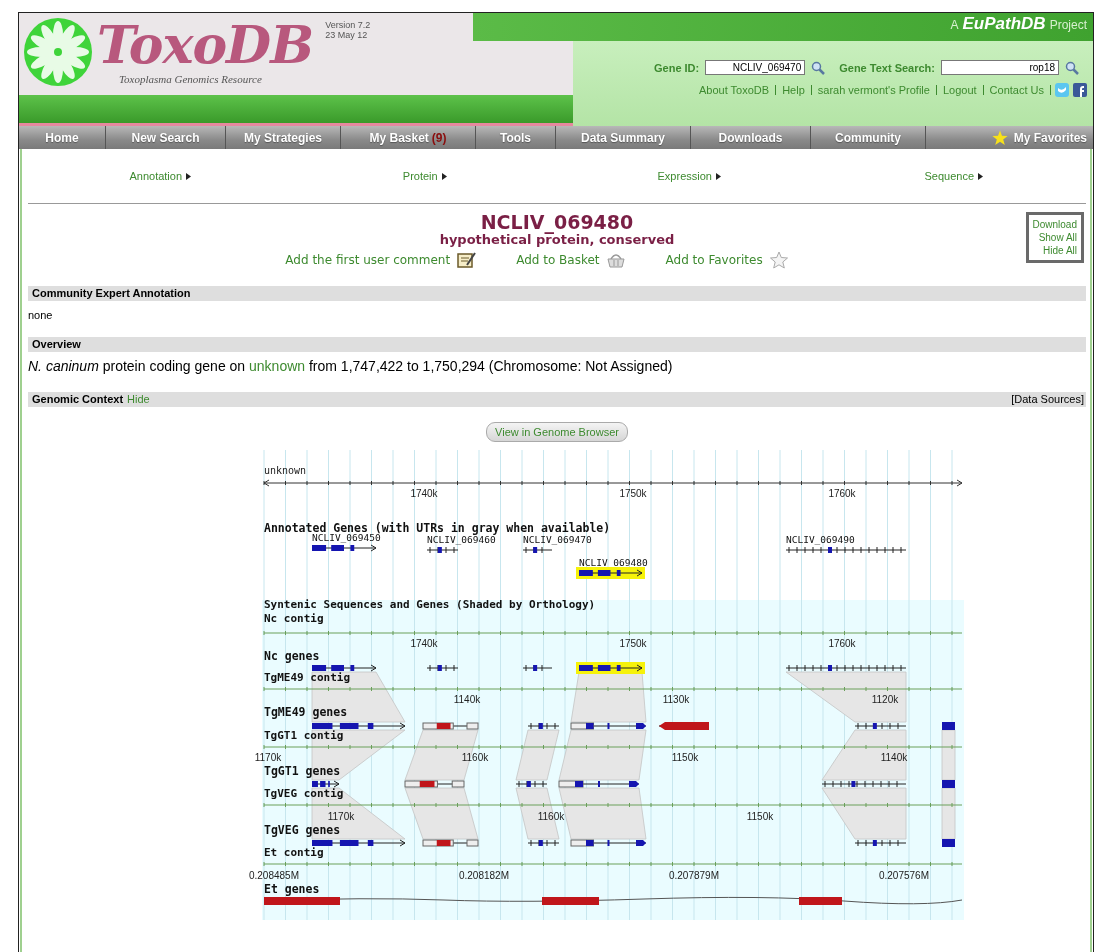 The width and height of the screenshot is (1106, 952). I want to click on section-menu-link: Protein, so click(420, 176).